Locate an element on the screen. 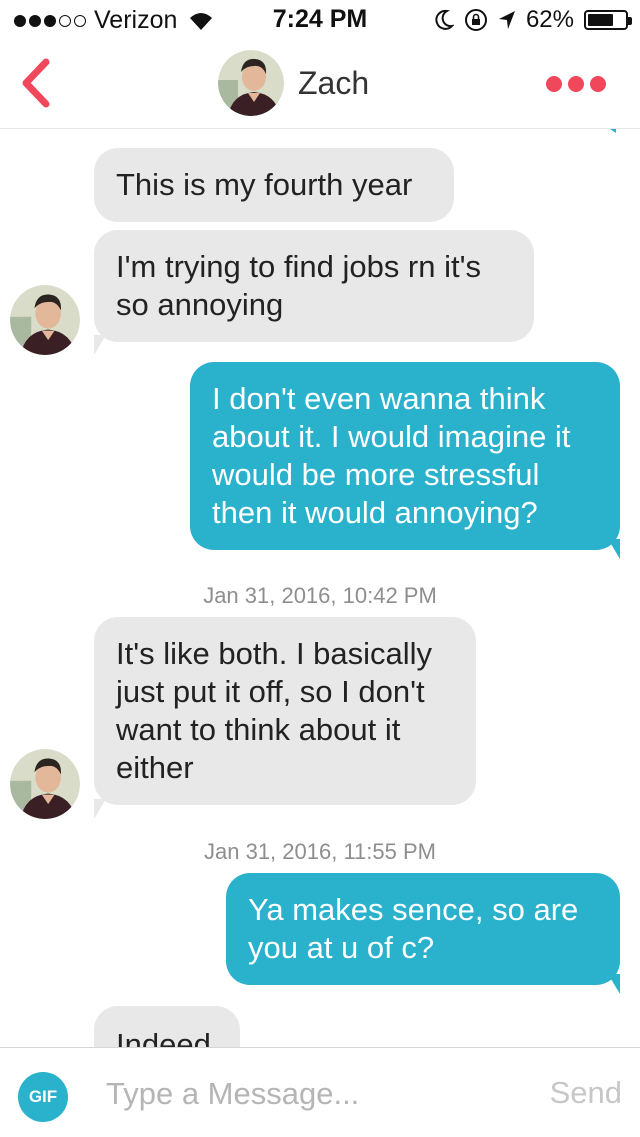 The height and width of the screenshot is (1137, 640). previous-bubble-tail is located at coordinates (610, 131).